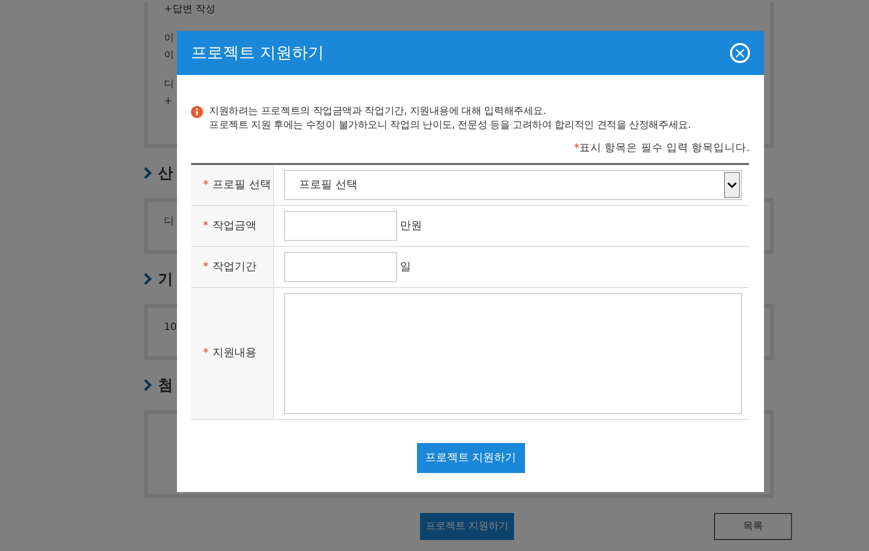  What do you see at coordinates (229, 353) in the screenshot?
I see `field-label: * 지원내용` at bounding box center [229, 353].